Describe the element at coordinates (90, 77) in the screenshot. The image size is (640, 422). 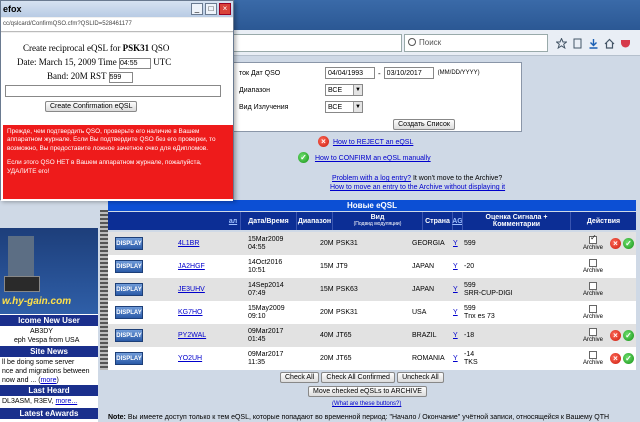
I see `popup-band-line: Band: 20M RST` at that location.